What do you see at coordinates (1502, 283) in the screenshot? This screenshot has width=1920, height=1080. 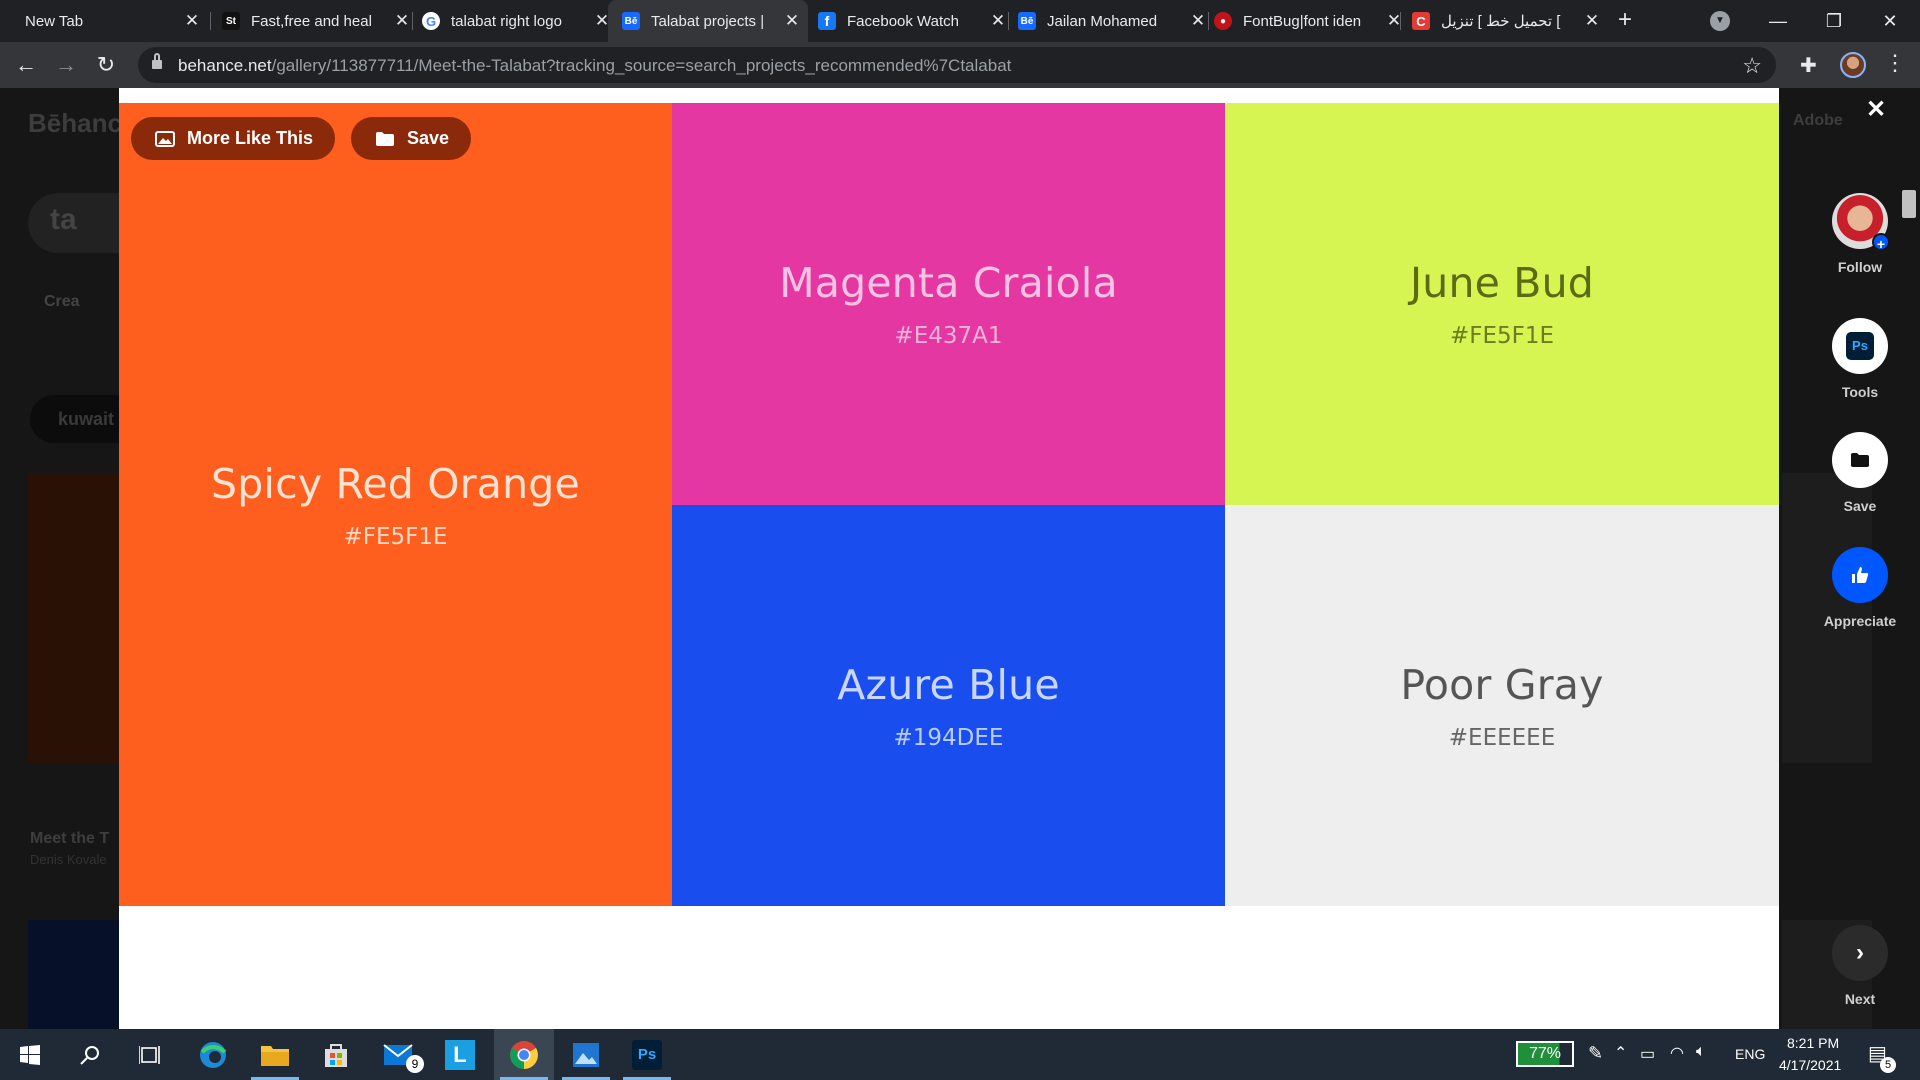 I see `swatch-name: June Bud` at bounding box center [1502, 283].